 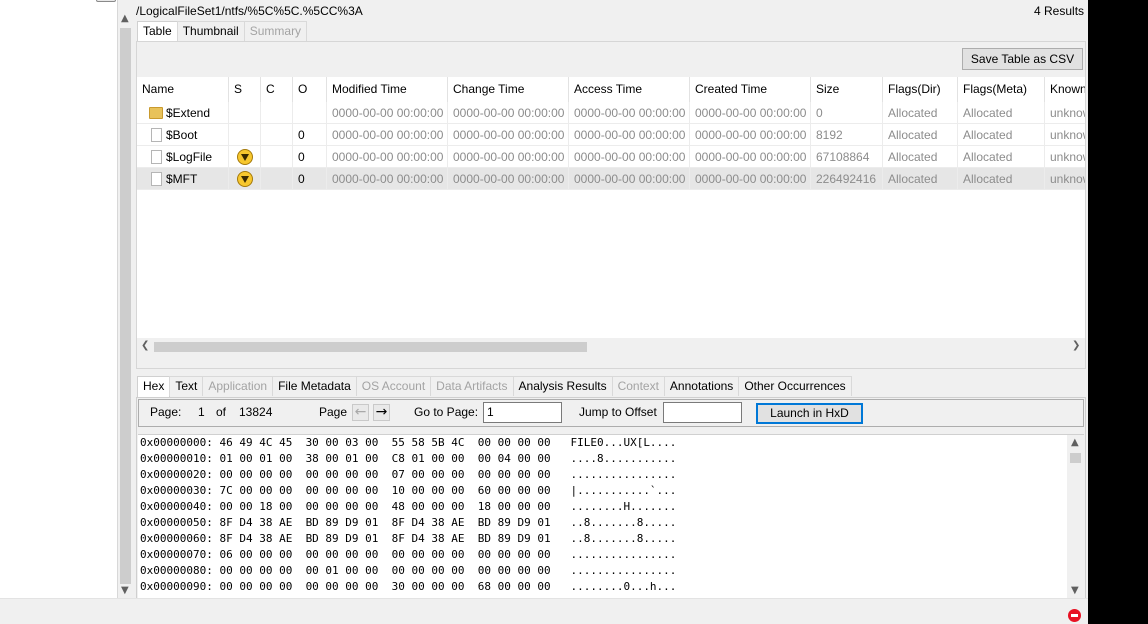 What do you see at coordinates (1065, 89) in the screenshot?
I see `column-header-known: Known` at bounding box center [1065, 89].